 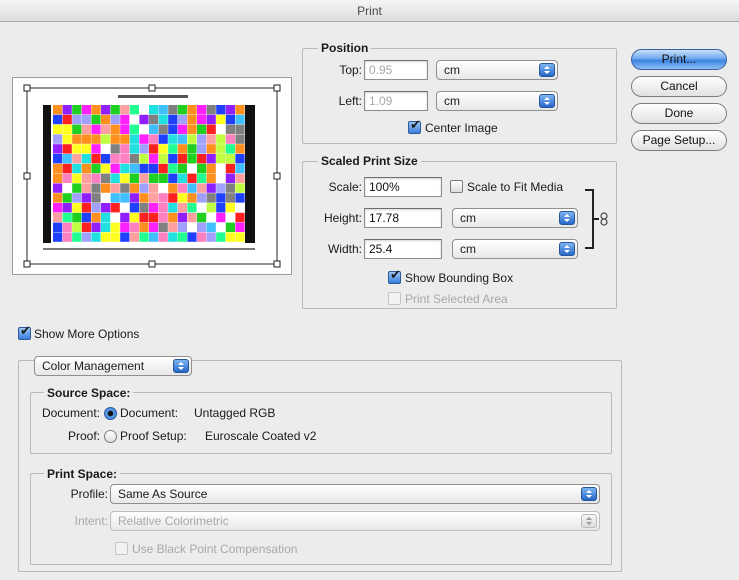 I want to click on left-field: 1.09, so click(x=396, y=101).